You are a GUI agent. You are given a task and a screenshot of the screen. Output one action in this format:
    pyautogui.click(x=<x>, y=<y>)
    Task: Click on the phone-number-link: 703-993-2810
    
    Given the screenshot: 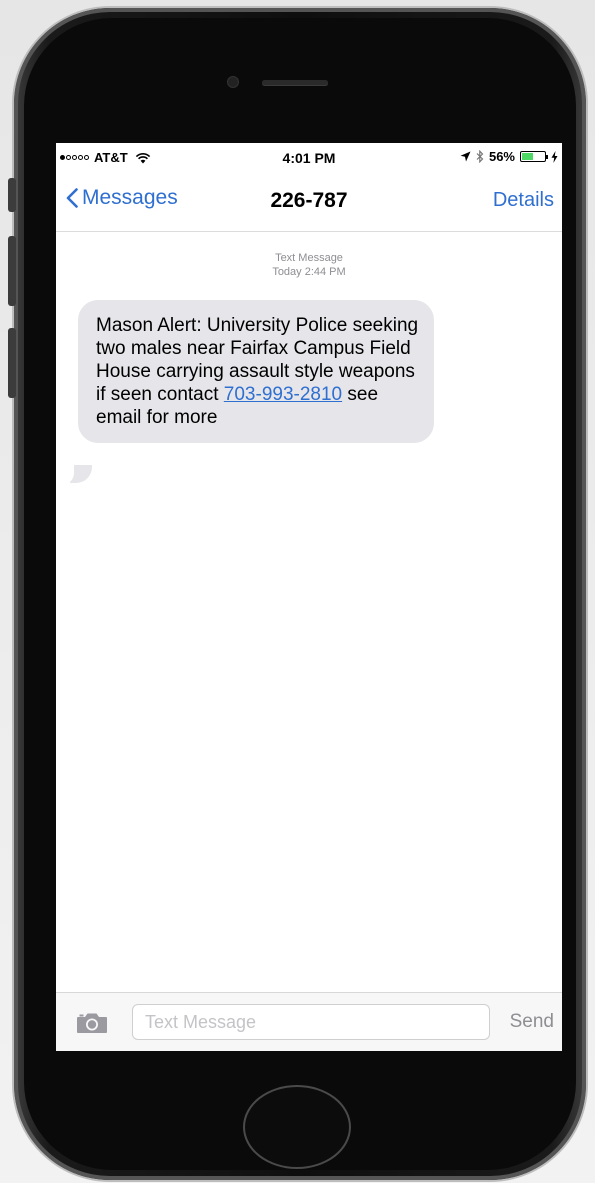 What is the action you would take?
    pyautogui.click(x=283, y=394)
    